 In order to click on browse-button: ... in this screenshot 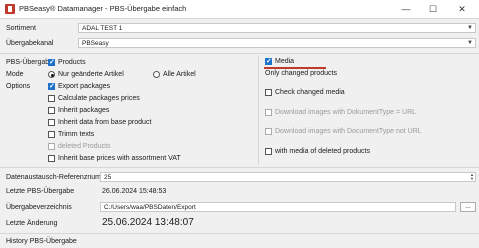, I will do `click(468, 207)`.